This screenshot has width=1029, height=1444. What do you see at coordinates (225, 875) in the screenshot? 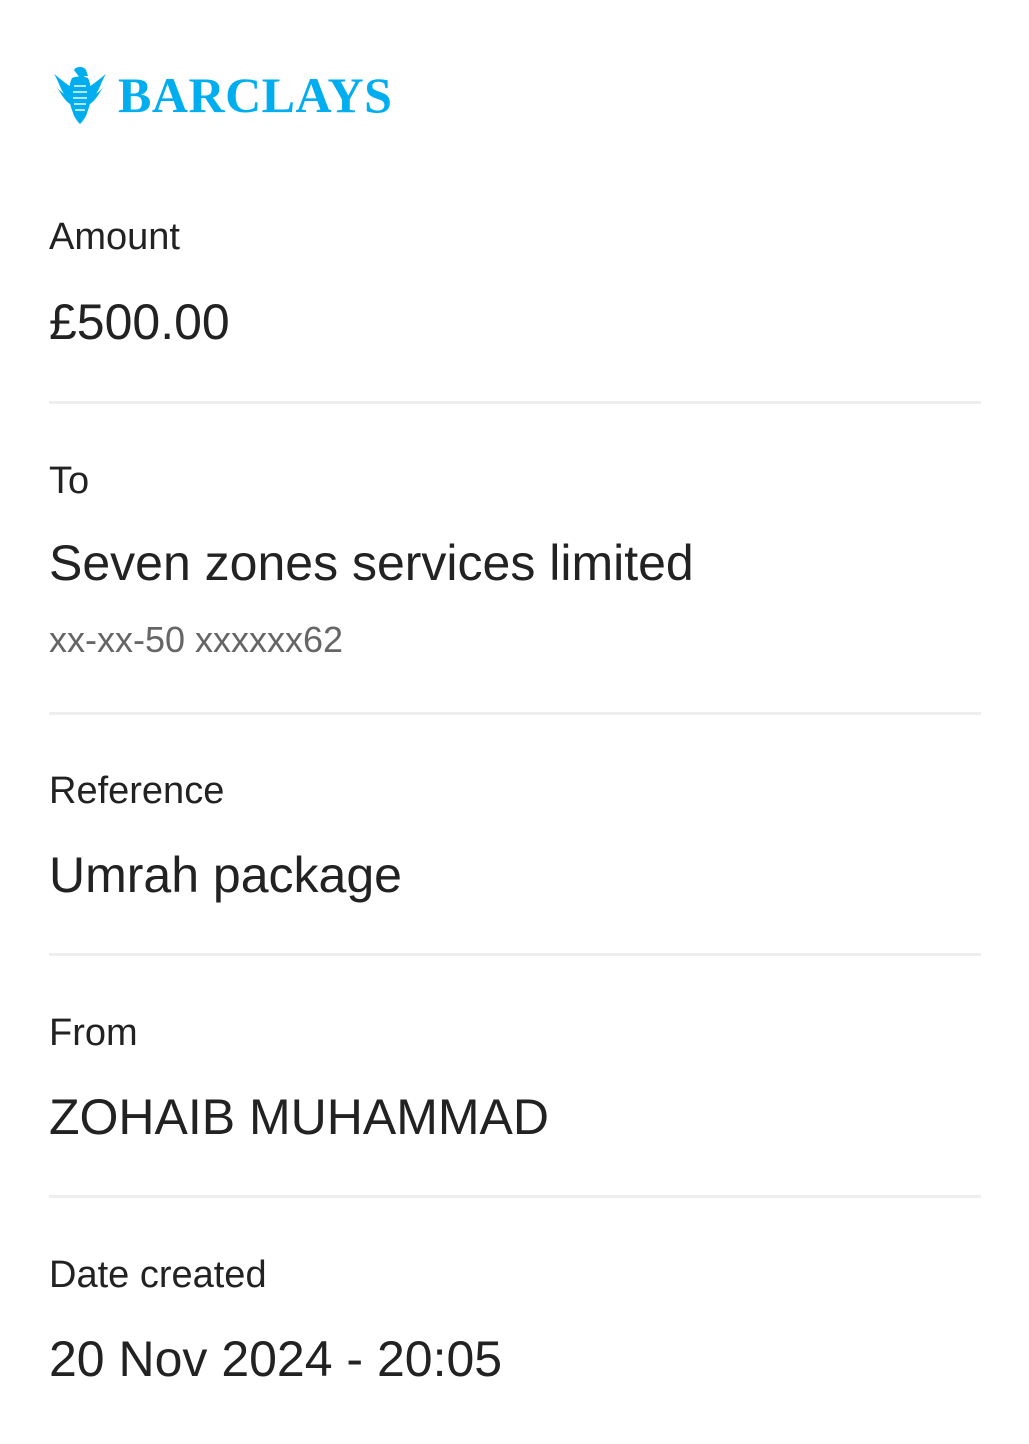
I see `reference-value: Umrah package` at bounding box center [225, 875].